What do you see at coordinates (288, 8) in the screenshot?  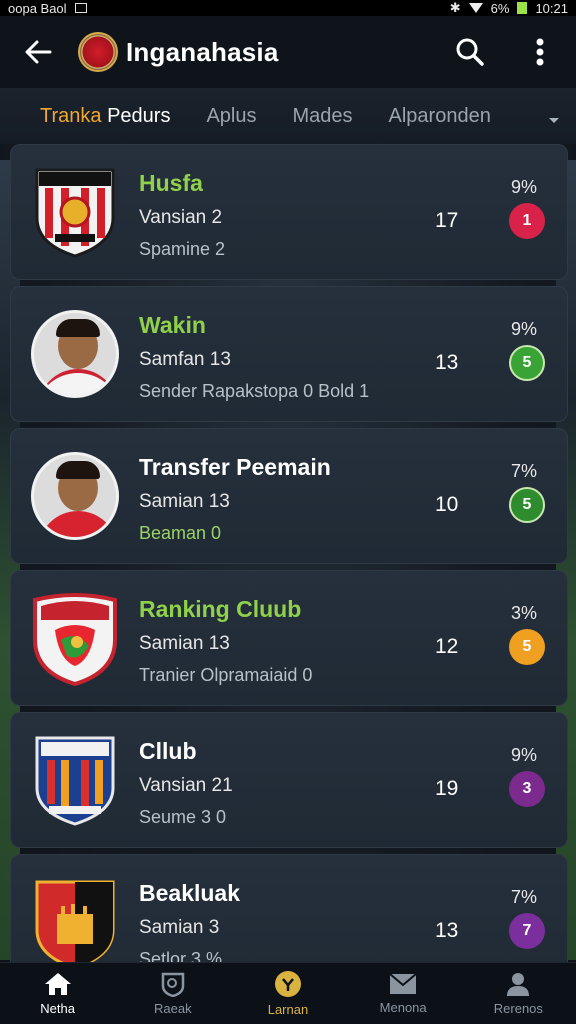 I see `status-bar: oopa Baol ✱ 6% 10:21` at bounding box center [288, 8].